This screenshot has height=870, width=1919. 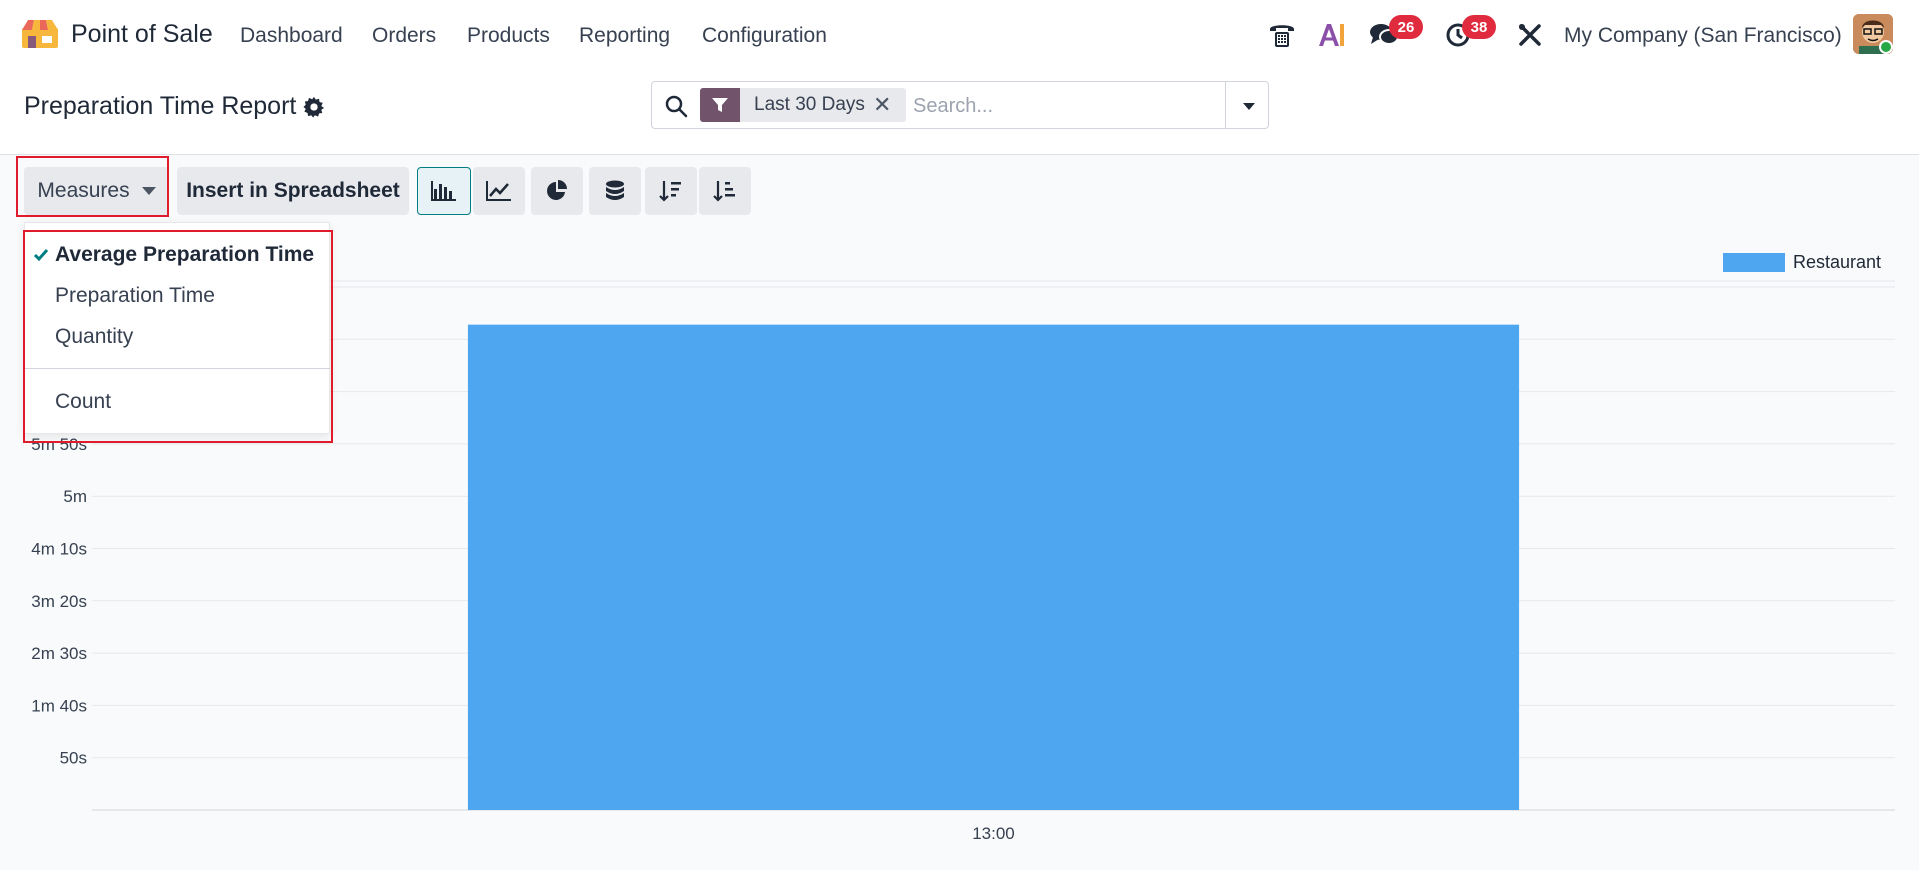 What do you see at coordinates (59, 601) in the screenshot?
I see `y-tick-label: 3m 20s` at bounding box center [59, 601].